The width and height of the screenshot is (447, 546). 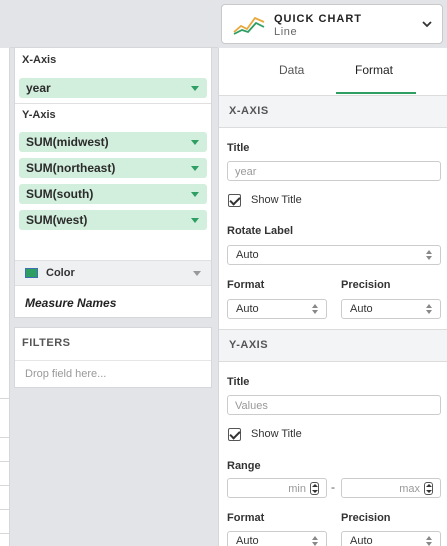 I want to click on y-title-input, so click(x=334, y=406).